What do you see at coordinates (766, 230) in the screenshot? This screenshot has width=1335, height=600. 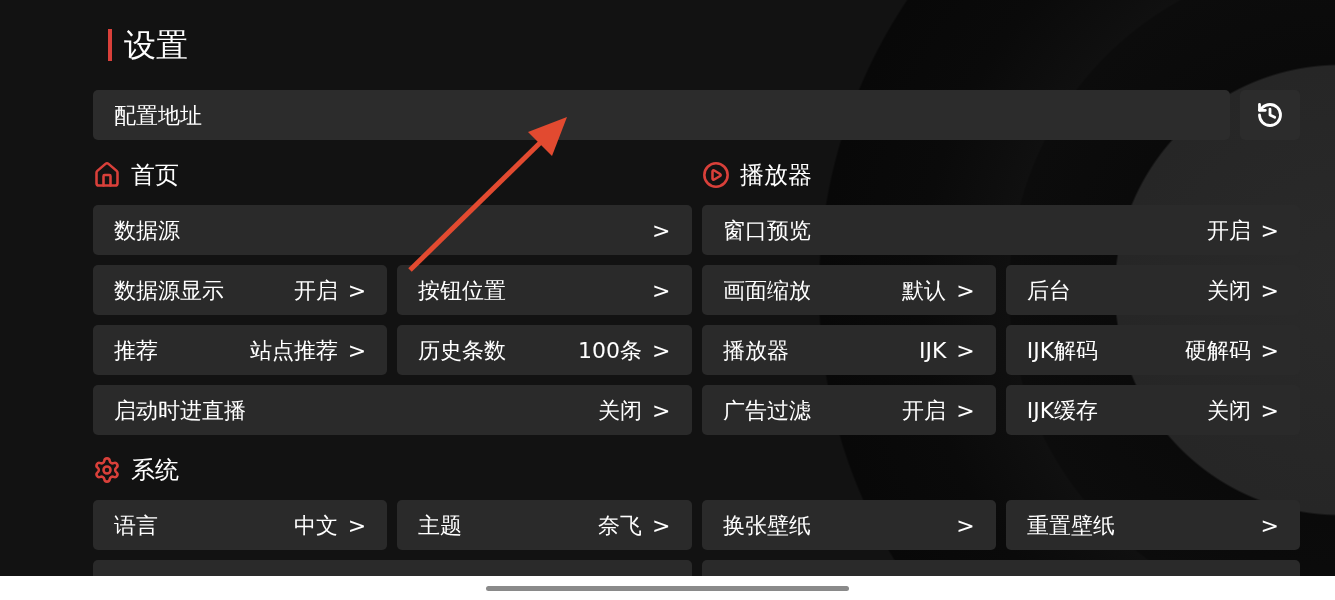 I see `setting-label: 窗口预览` at bounding box center [766, 230].